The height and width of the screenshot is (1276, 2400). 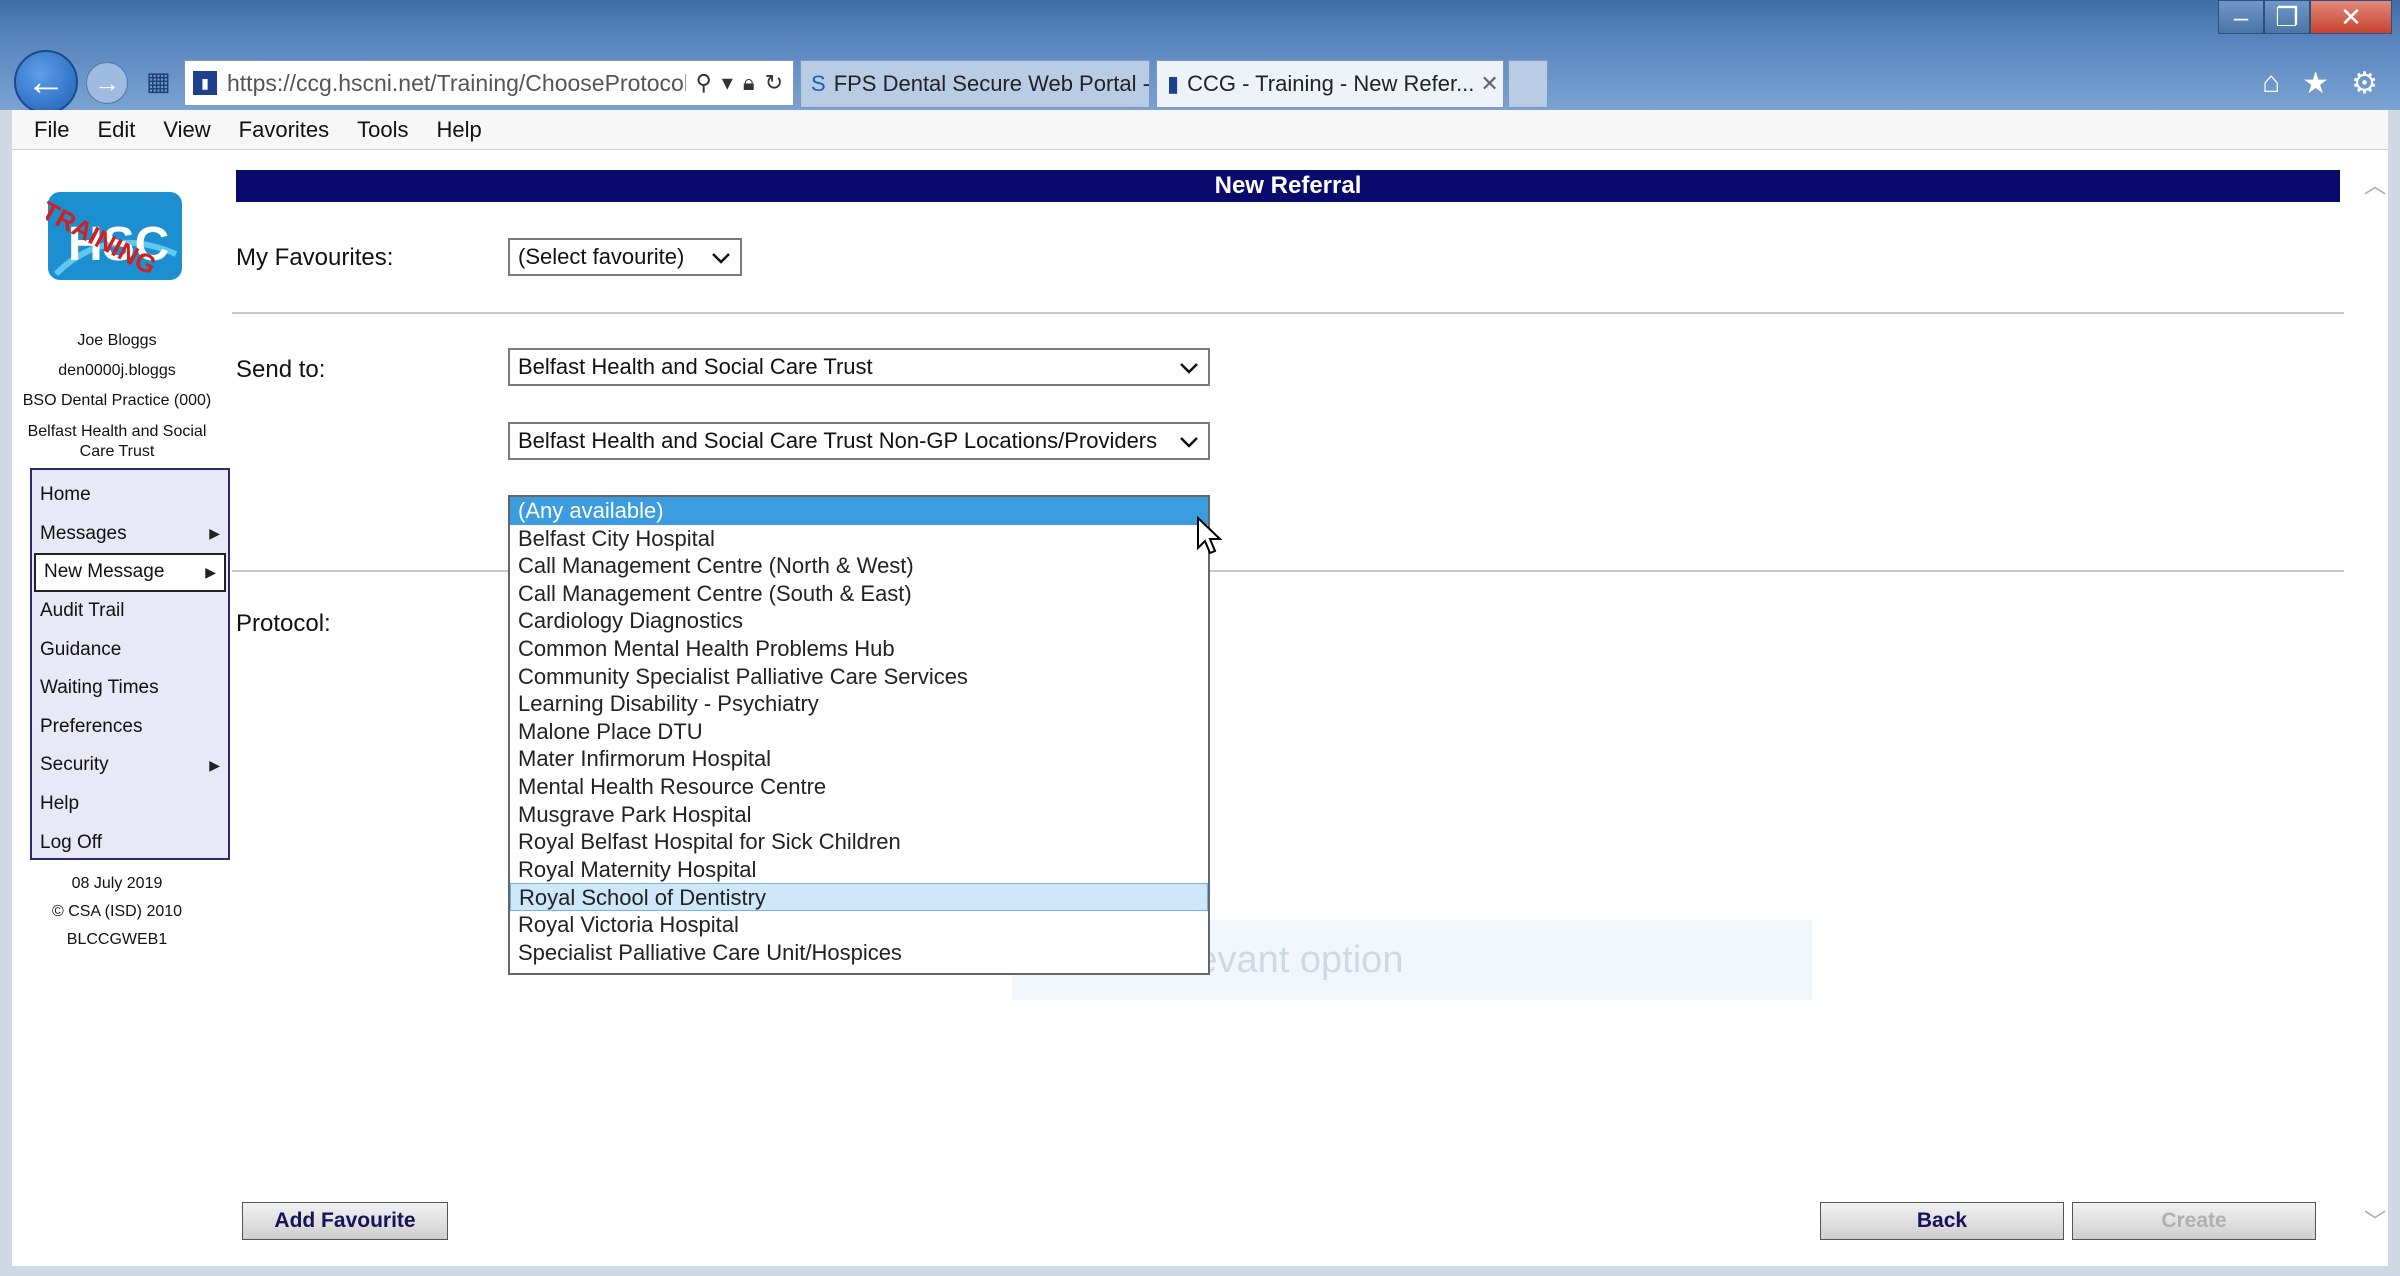 What do you see at coordinates (1288, 313) in the screenshot?
I see `divider` at bounding box center [1288, 313].